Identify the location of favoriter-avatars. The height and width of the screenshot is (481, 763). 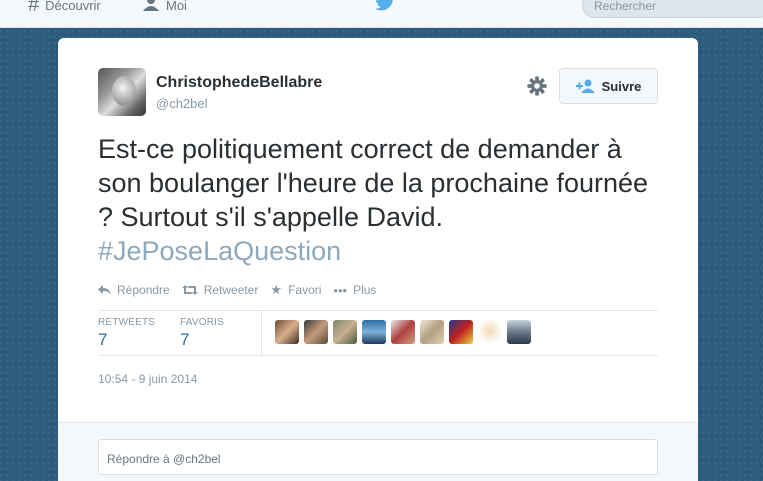
(405, 332).